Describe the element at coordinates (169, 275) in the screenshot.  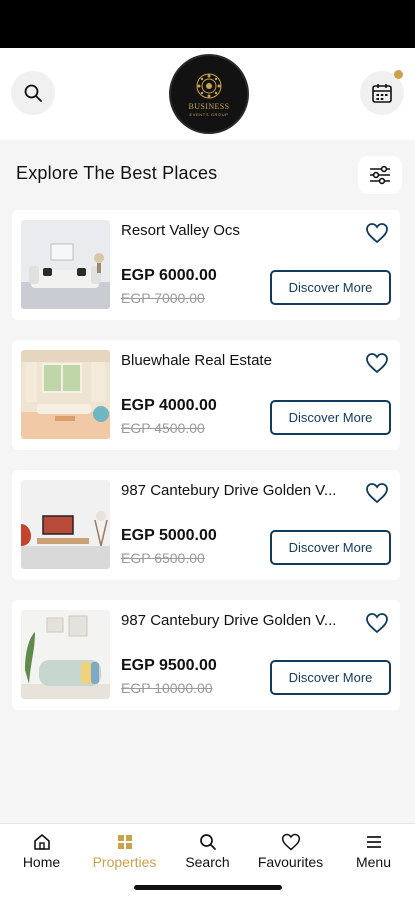
I see `listing-price: EGP 6000.00` at that location.